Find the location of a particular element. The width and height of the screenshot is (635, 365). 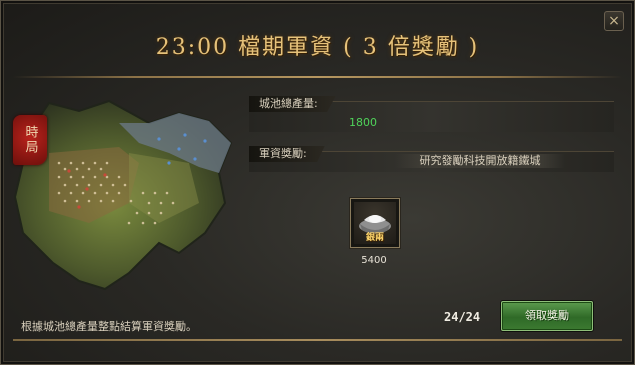

close-button: × is located at coordinates (614, 21).